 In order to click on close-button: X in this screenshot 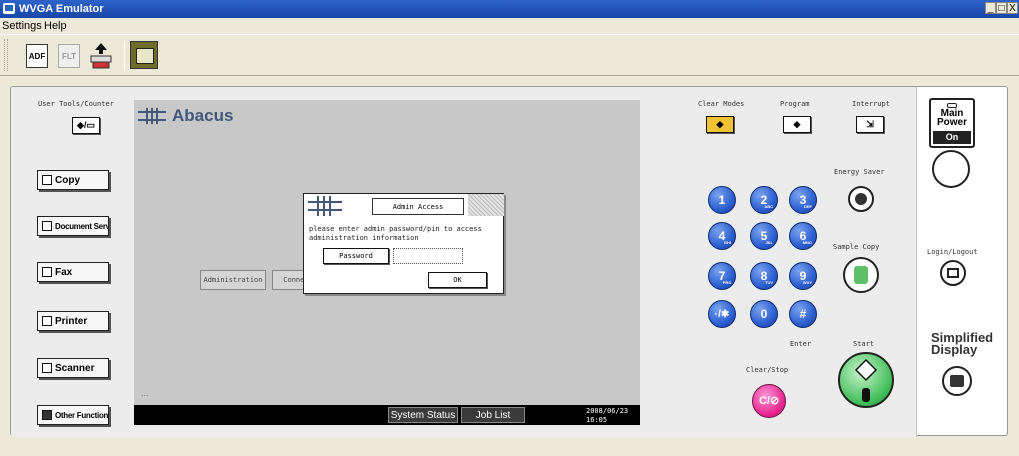, I will do `click(1012, 8)`.